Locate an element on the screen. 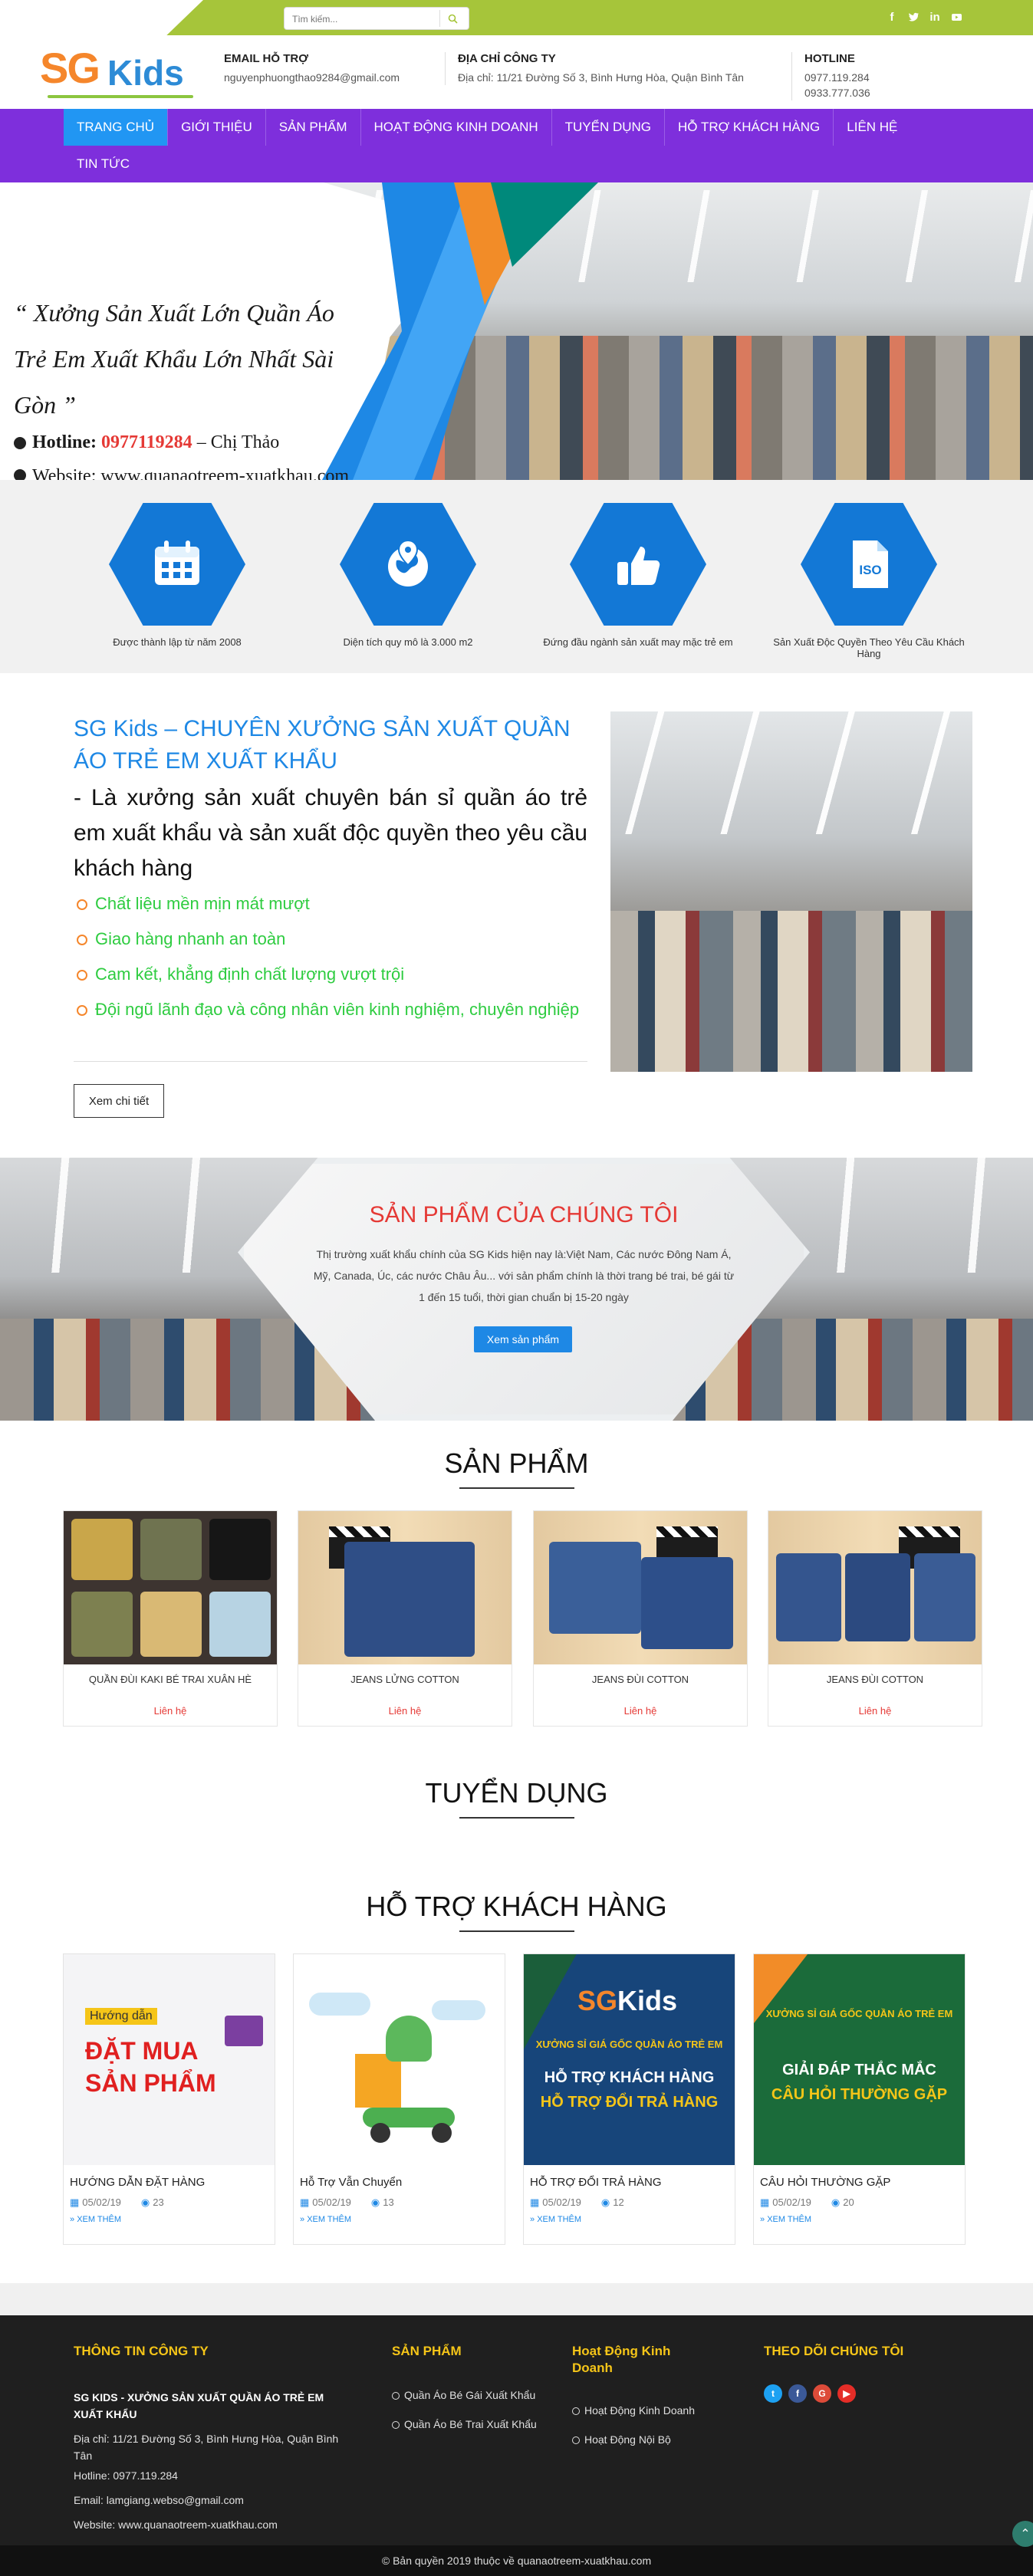  support-meta: ▦ 05/02/19 ◉ 12 is located at coordinates (632, 2203).